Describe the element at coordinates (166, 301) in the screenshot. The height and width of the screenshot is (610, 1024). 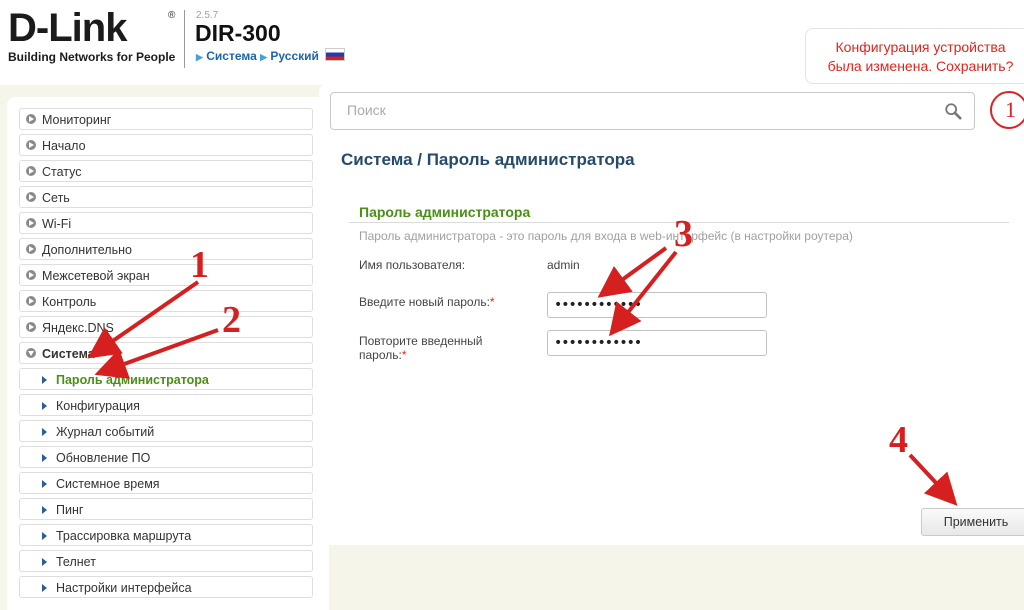
I see `sidebar-item-control: Контроль` at that location.